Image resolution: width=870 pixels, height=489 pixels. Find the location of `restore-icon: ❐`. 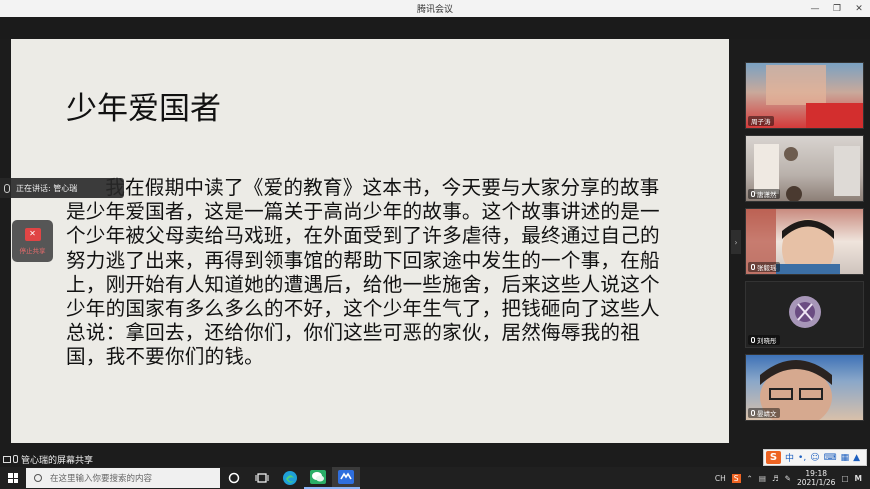

restore-icon: ❐ is located at coordinates (837, 8).